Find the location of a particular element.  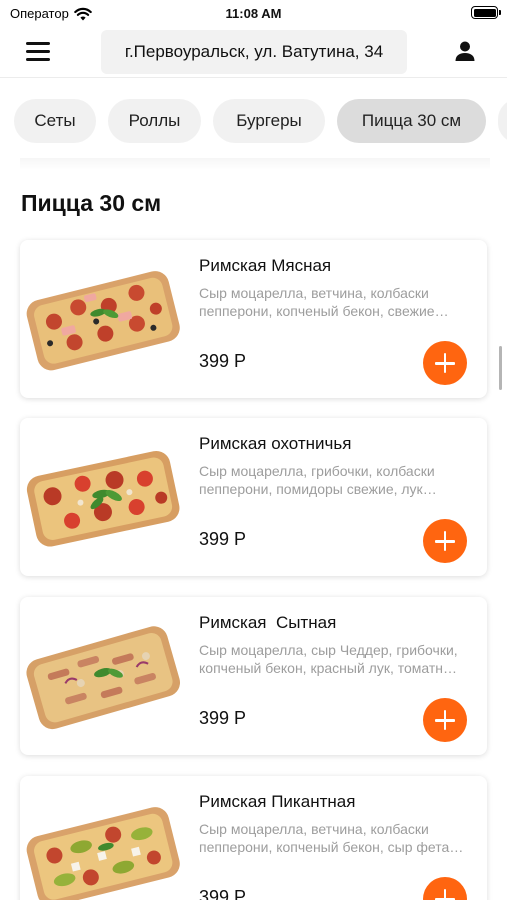

tab-sets: Сеты is located at coordinates (55, 121).